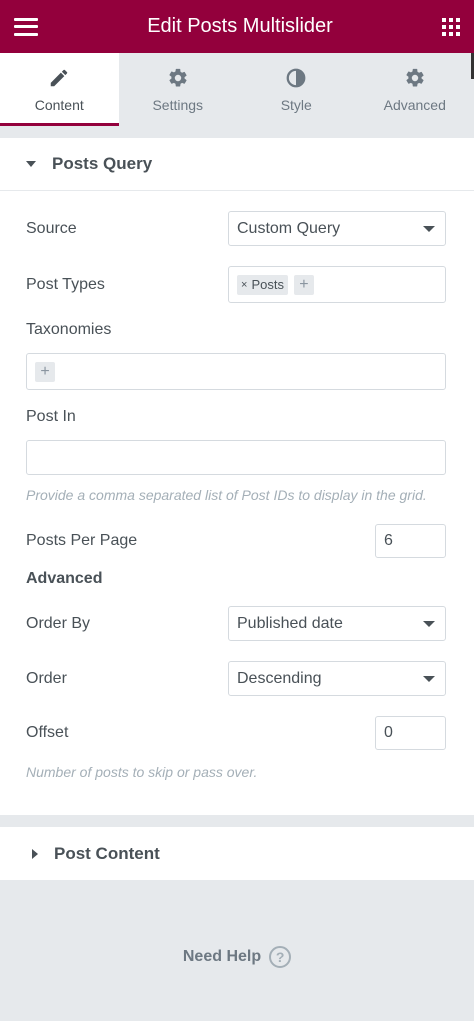  What do you see at coordinates (26, 26) in the screenshot?
I see `hamburger-menu-icon` at bounding box center [26, 26].